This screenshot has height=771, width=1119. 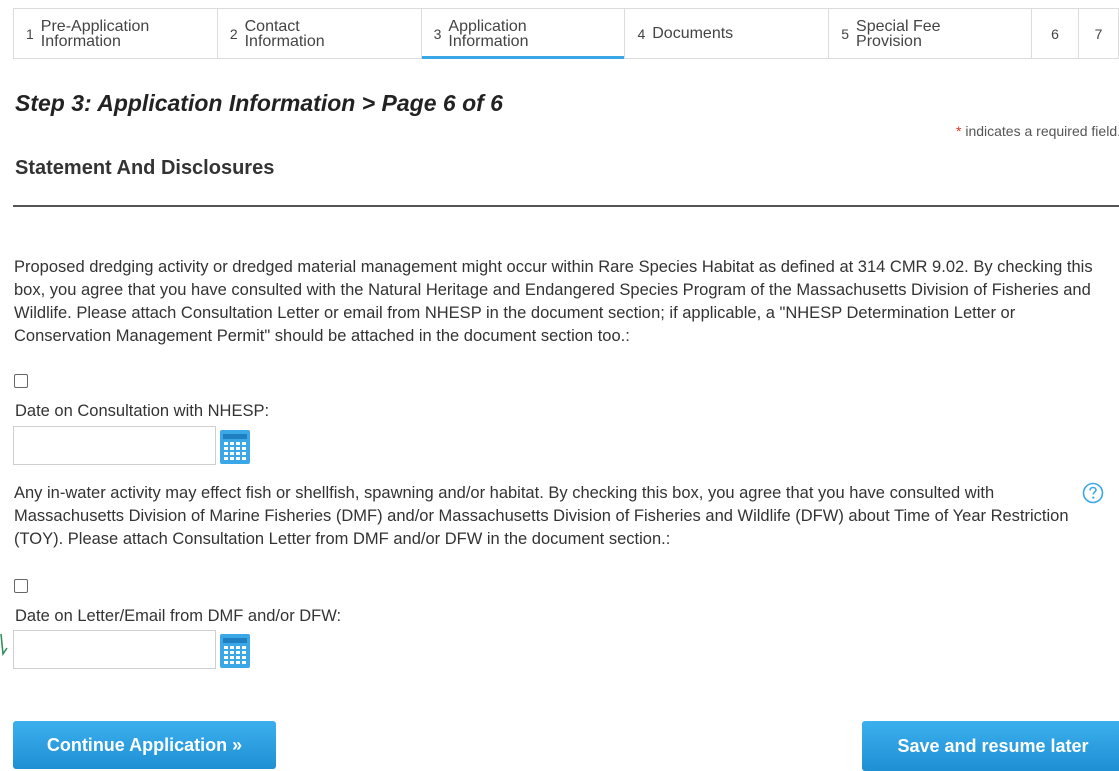 I want to click on step-tab-6: 6, so click(x=1056, y=33).